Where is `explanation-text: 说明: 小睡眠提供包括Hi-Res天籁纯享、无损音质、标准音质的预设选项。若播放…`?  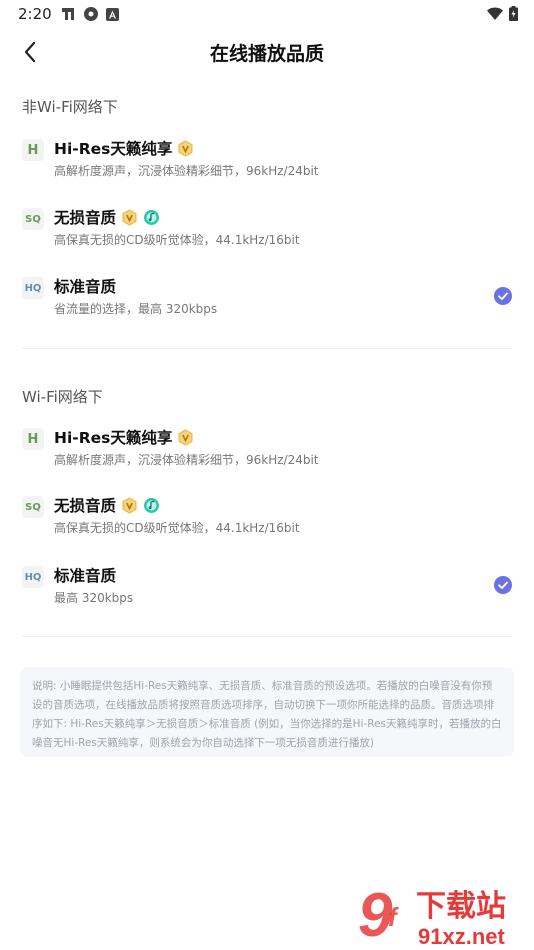 explanation-text: 说明: 小睡眠提供包括Hi-Res天籁纯享、无损音质、标准音质的预设选项。若播放… is located at coordinates (267, 714).